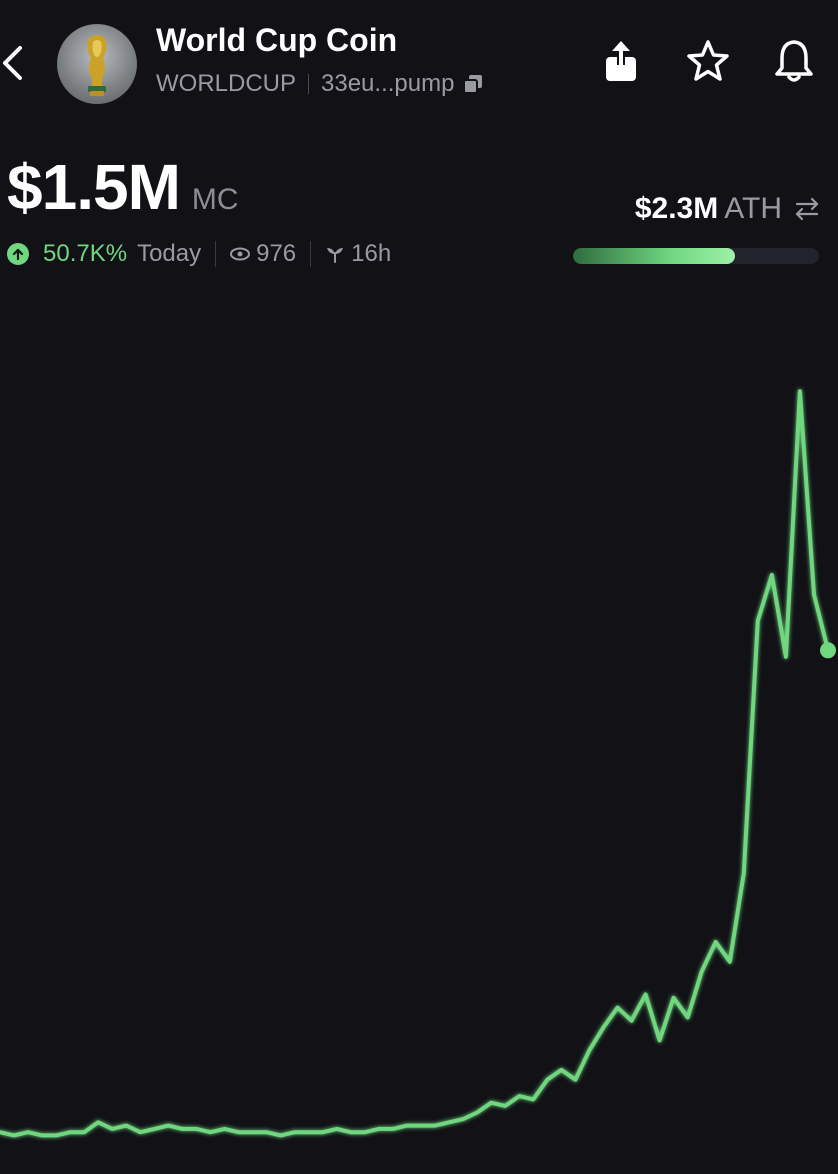 The width and height of the screenshot is (838, 1174). I want to click on swap-icon, so click(807, 209).